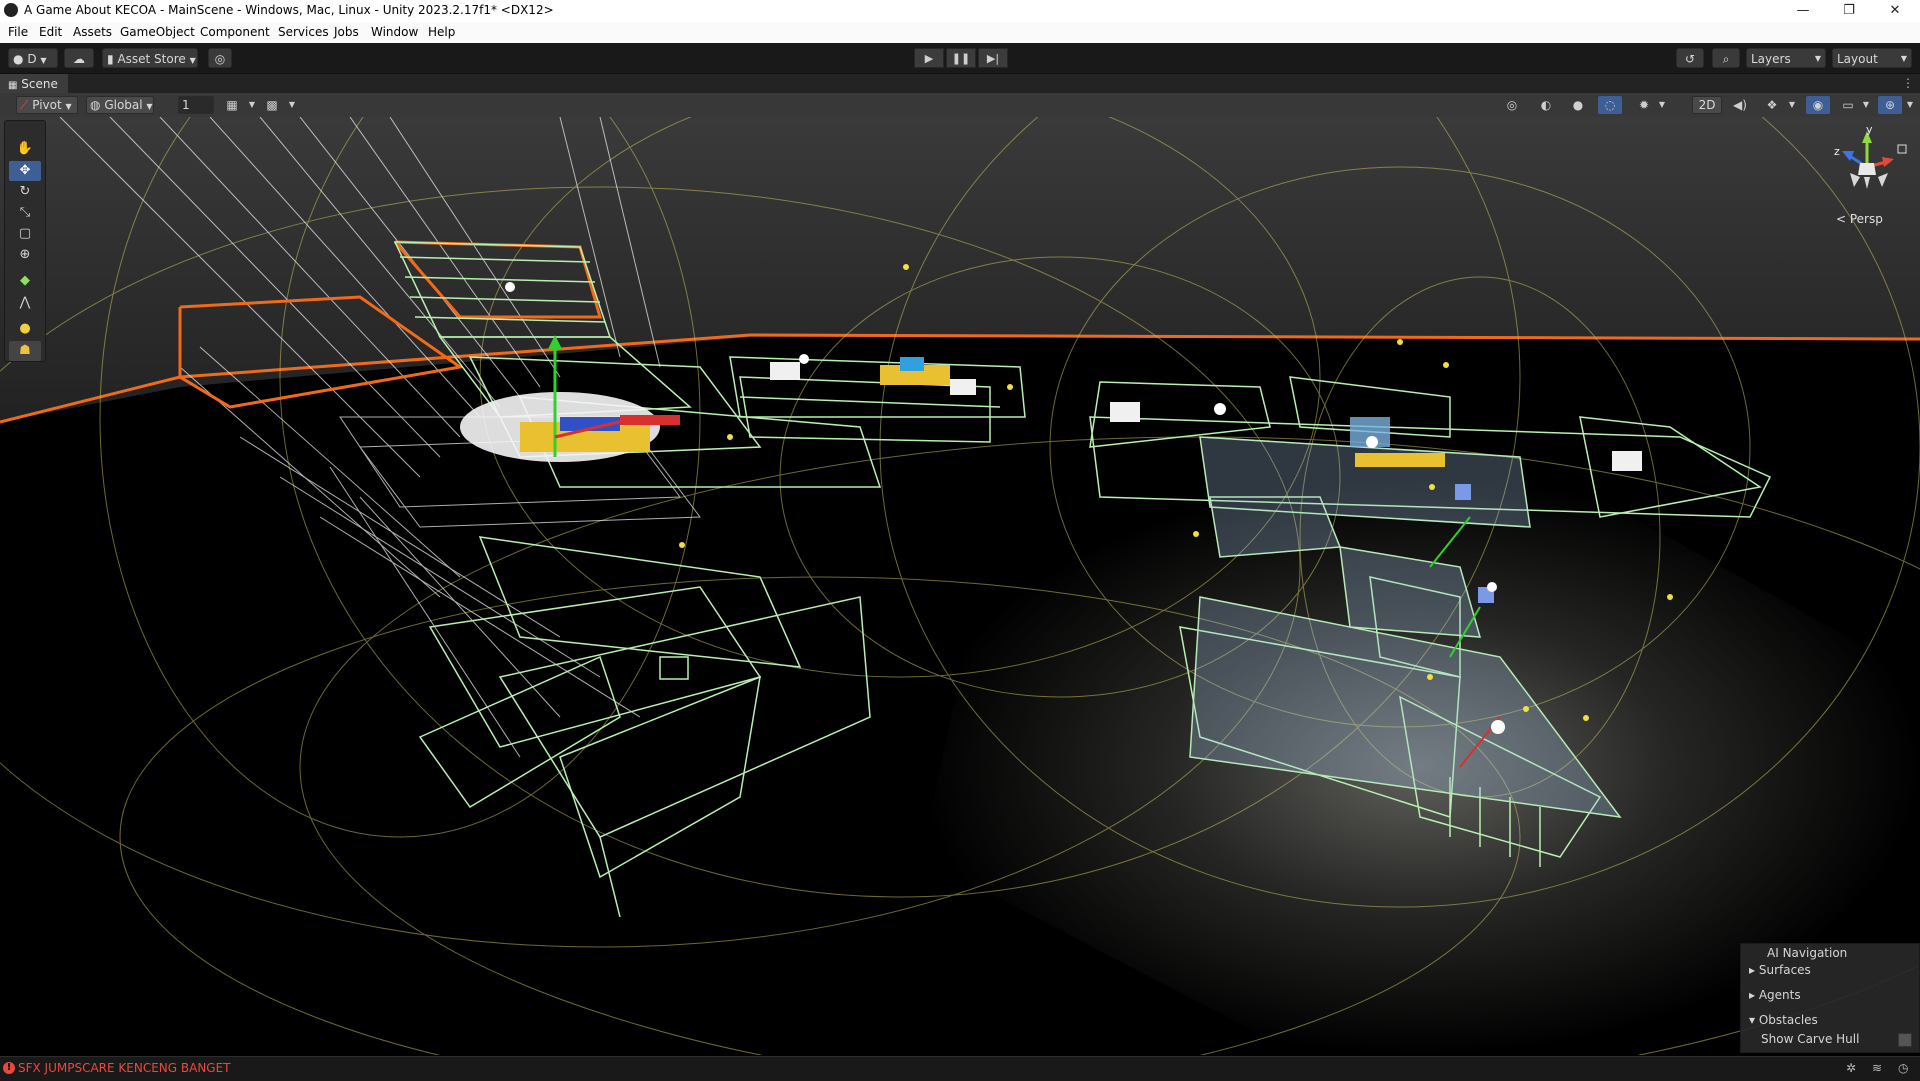  I want to click on pivot-toggle: ⟋ Pivot ▼, so click(47, 105).